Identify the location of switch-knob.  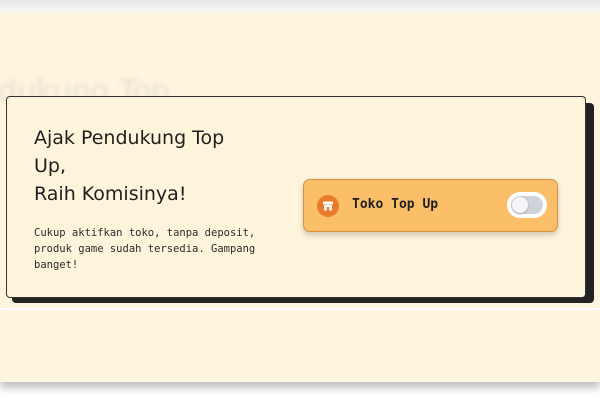
(520, 205).